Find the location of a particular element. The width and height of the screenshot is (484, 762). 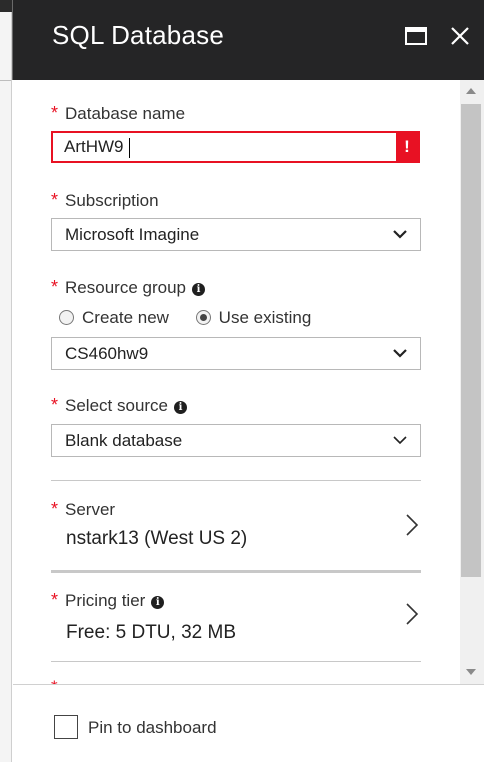

close-button is located at coordinates (460, 36).